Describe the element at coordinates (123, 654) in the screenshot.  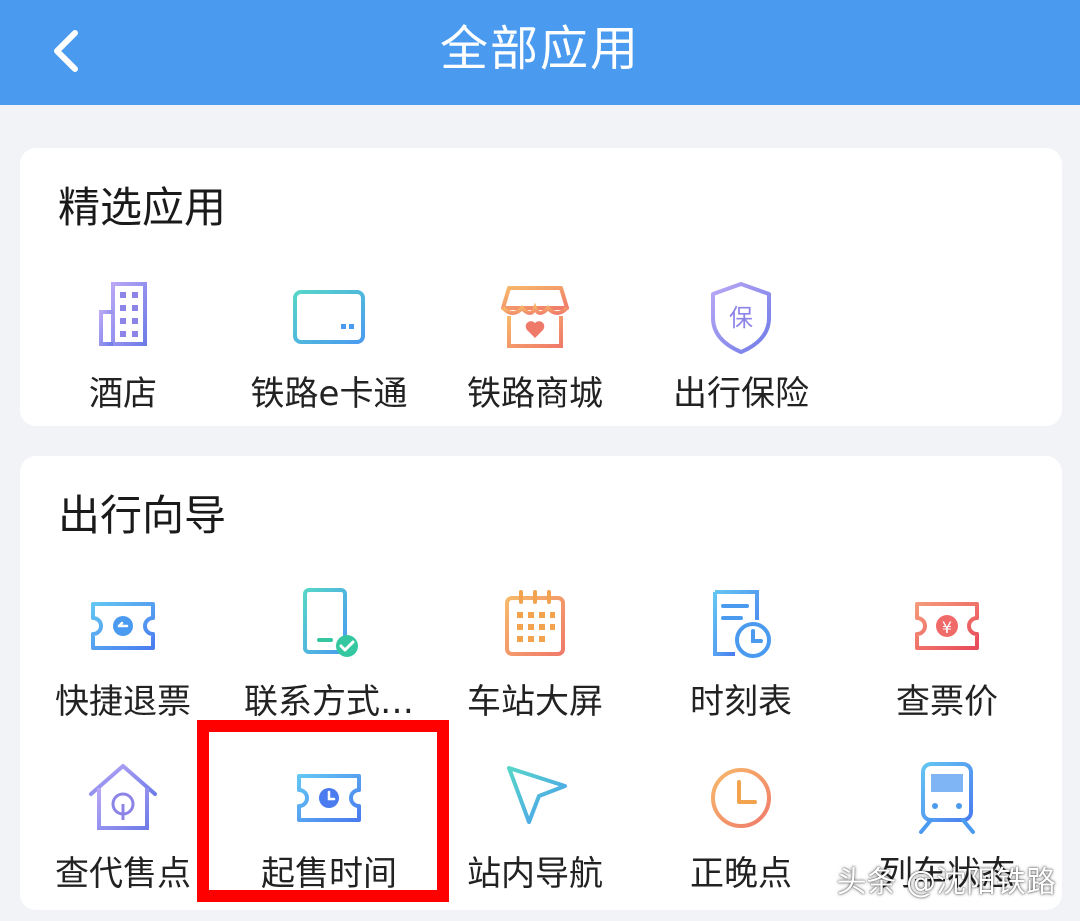
I see `app-quick-refund: 快捷退票` at that location.